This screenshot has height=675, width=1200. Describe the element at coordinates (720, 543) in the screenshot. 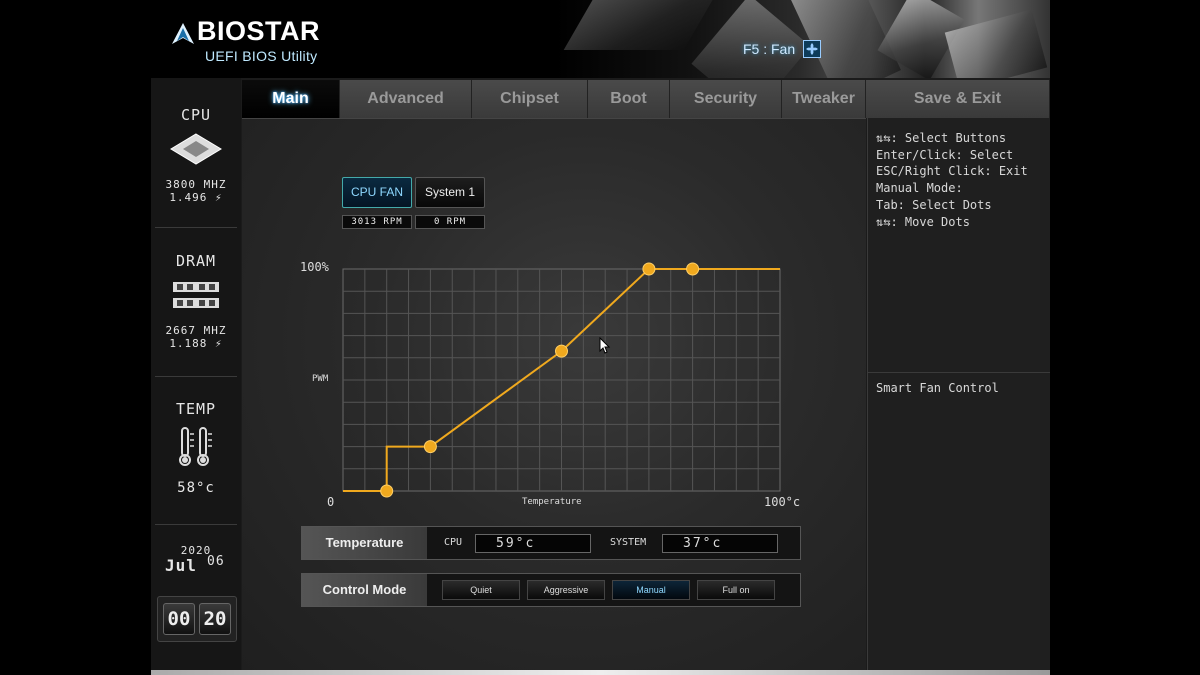

I see `system-temp-value: 37°c` at that location.